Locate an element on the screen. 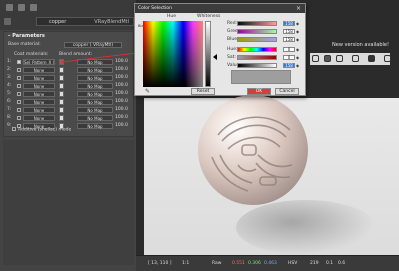 Image resolution: width=399 pixels, height=271 pixels. dialog-title: Color Selection is located at coordinates (155, 8).